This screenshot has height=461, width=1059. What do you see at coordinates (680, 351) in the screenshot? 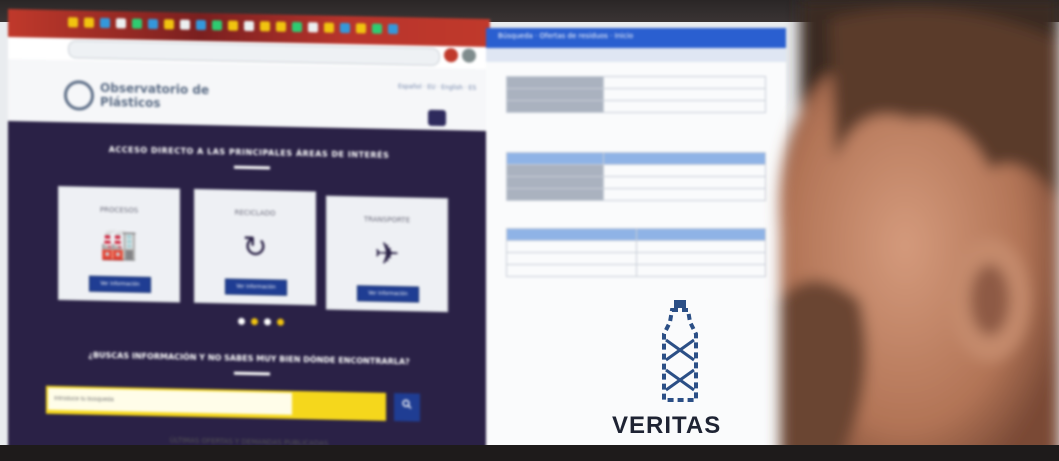
I see `bottle-logo-icon` at bounding box center [680, 351].